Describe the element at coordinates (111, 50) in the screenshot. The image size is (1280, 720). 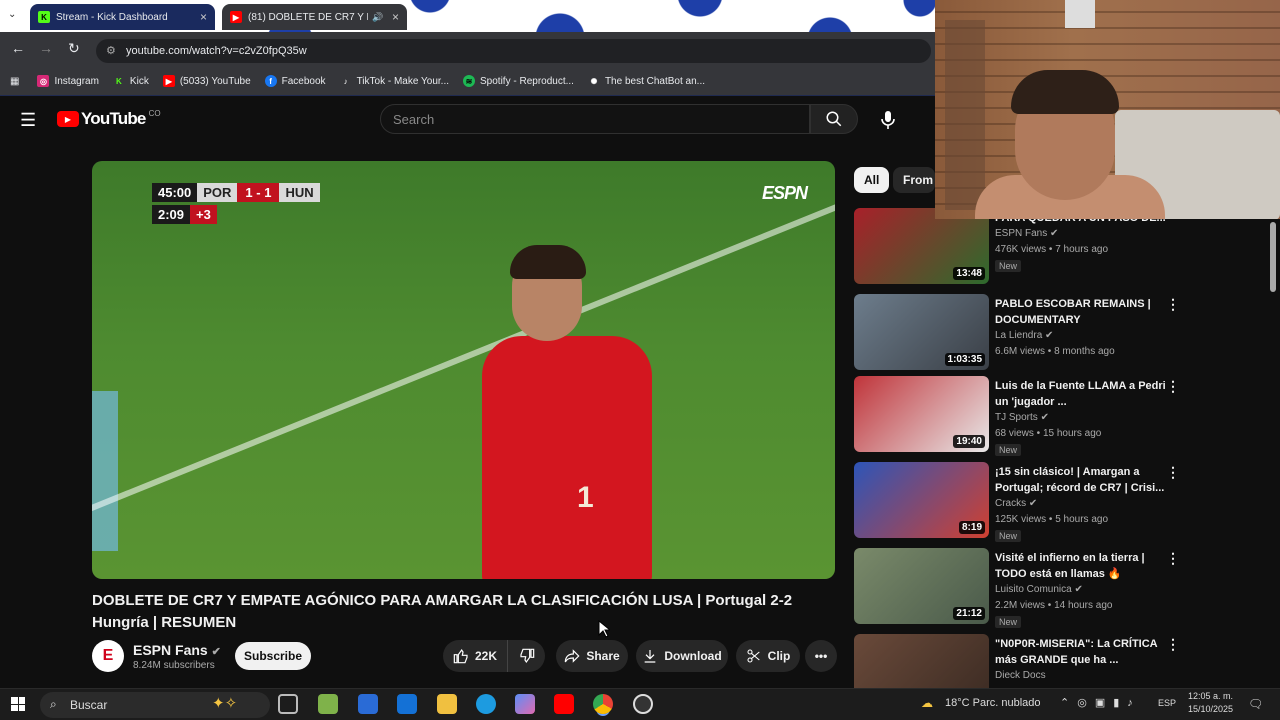
I see `site-info-icon: ⚙` at that location.